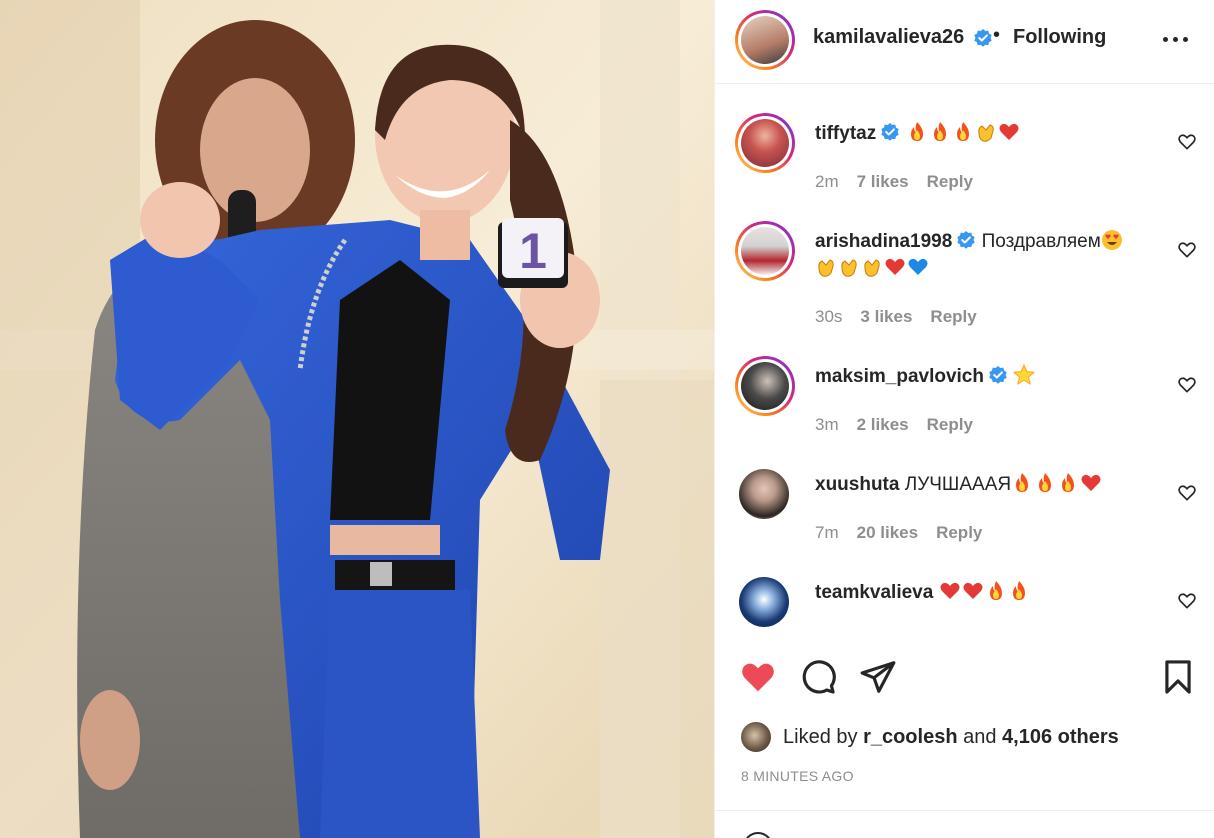 This screenshot has height=838, width=1214. What do you see at coordinates (958, 484) in the screenshot?
I see `comment-body: ЛУЧШАААЯ` at bounding box center [958, 484].